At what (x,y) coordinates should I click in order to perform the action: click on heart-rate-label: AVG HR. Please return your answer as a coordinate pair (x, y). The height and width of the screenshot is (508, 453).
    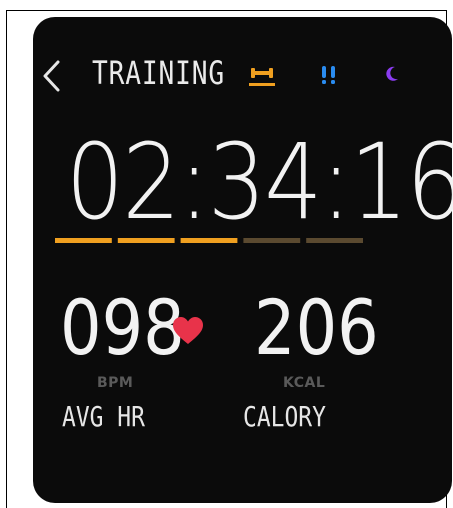
    Looking at the image, I should click on (103, 416).